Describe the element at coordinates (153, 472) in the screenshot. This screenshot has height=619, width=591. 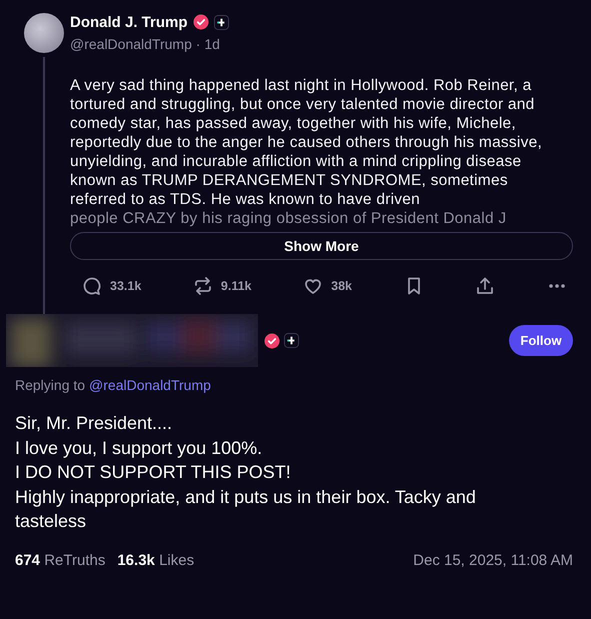
I see `reply-text: I DO NOT SUPPORT THIS POST!` at that location.